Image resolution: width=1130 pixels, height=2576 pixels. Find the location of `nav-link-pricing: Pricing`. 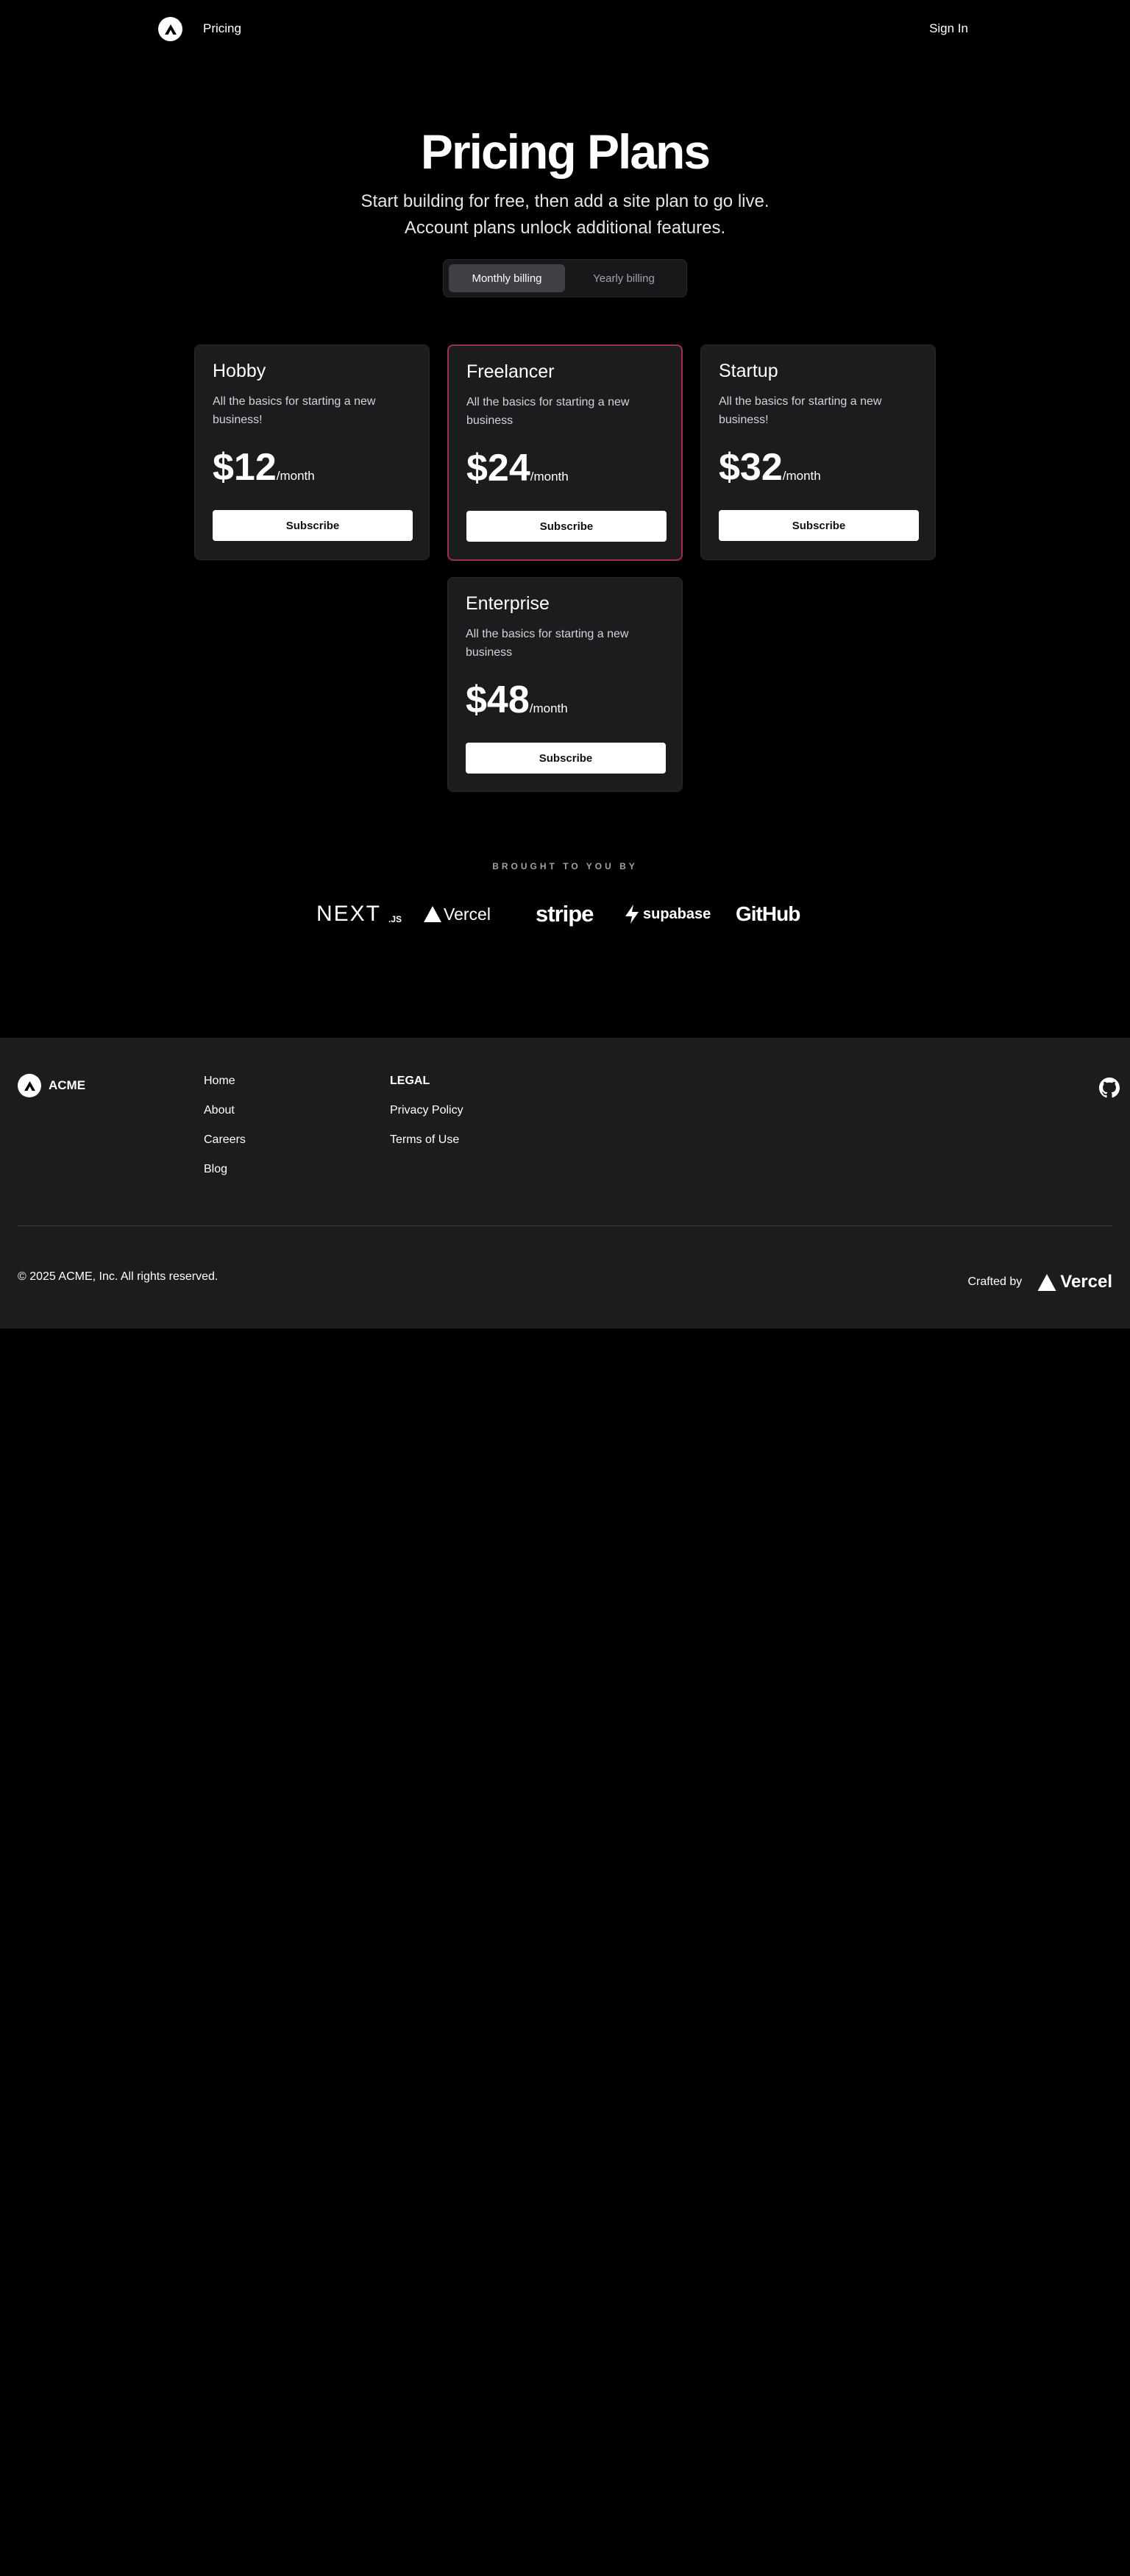

nav-link-pricing: Pricing is located at coordinates (222, 28).